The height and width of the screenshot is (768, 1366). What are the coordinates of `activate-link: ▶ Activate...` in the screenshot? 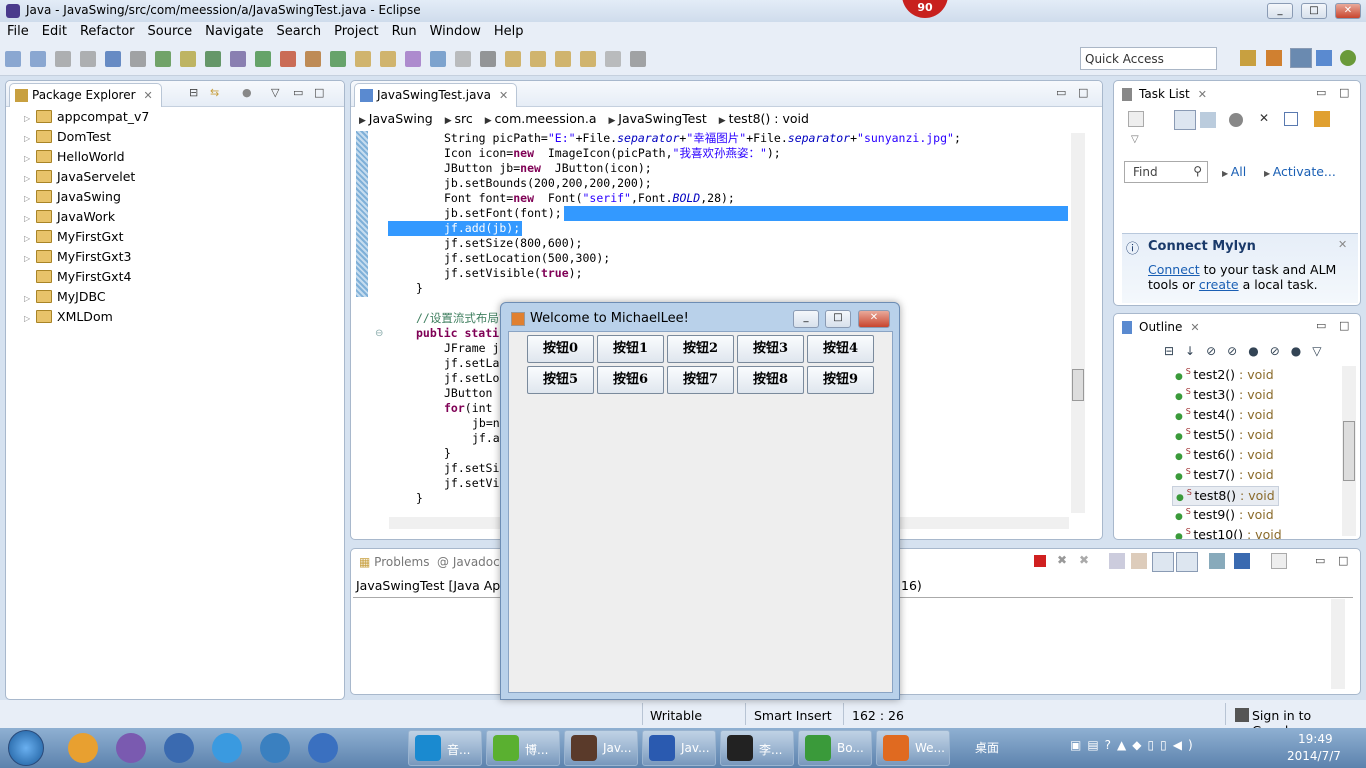 It's located at (1300, 171).